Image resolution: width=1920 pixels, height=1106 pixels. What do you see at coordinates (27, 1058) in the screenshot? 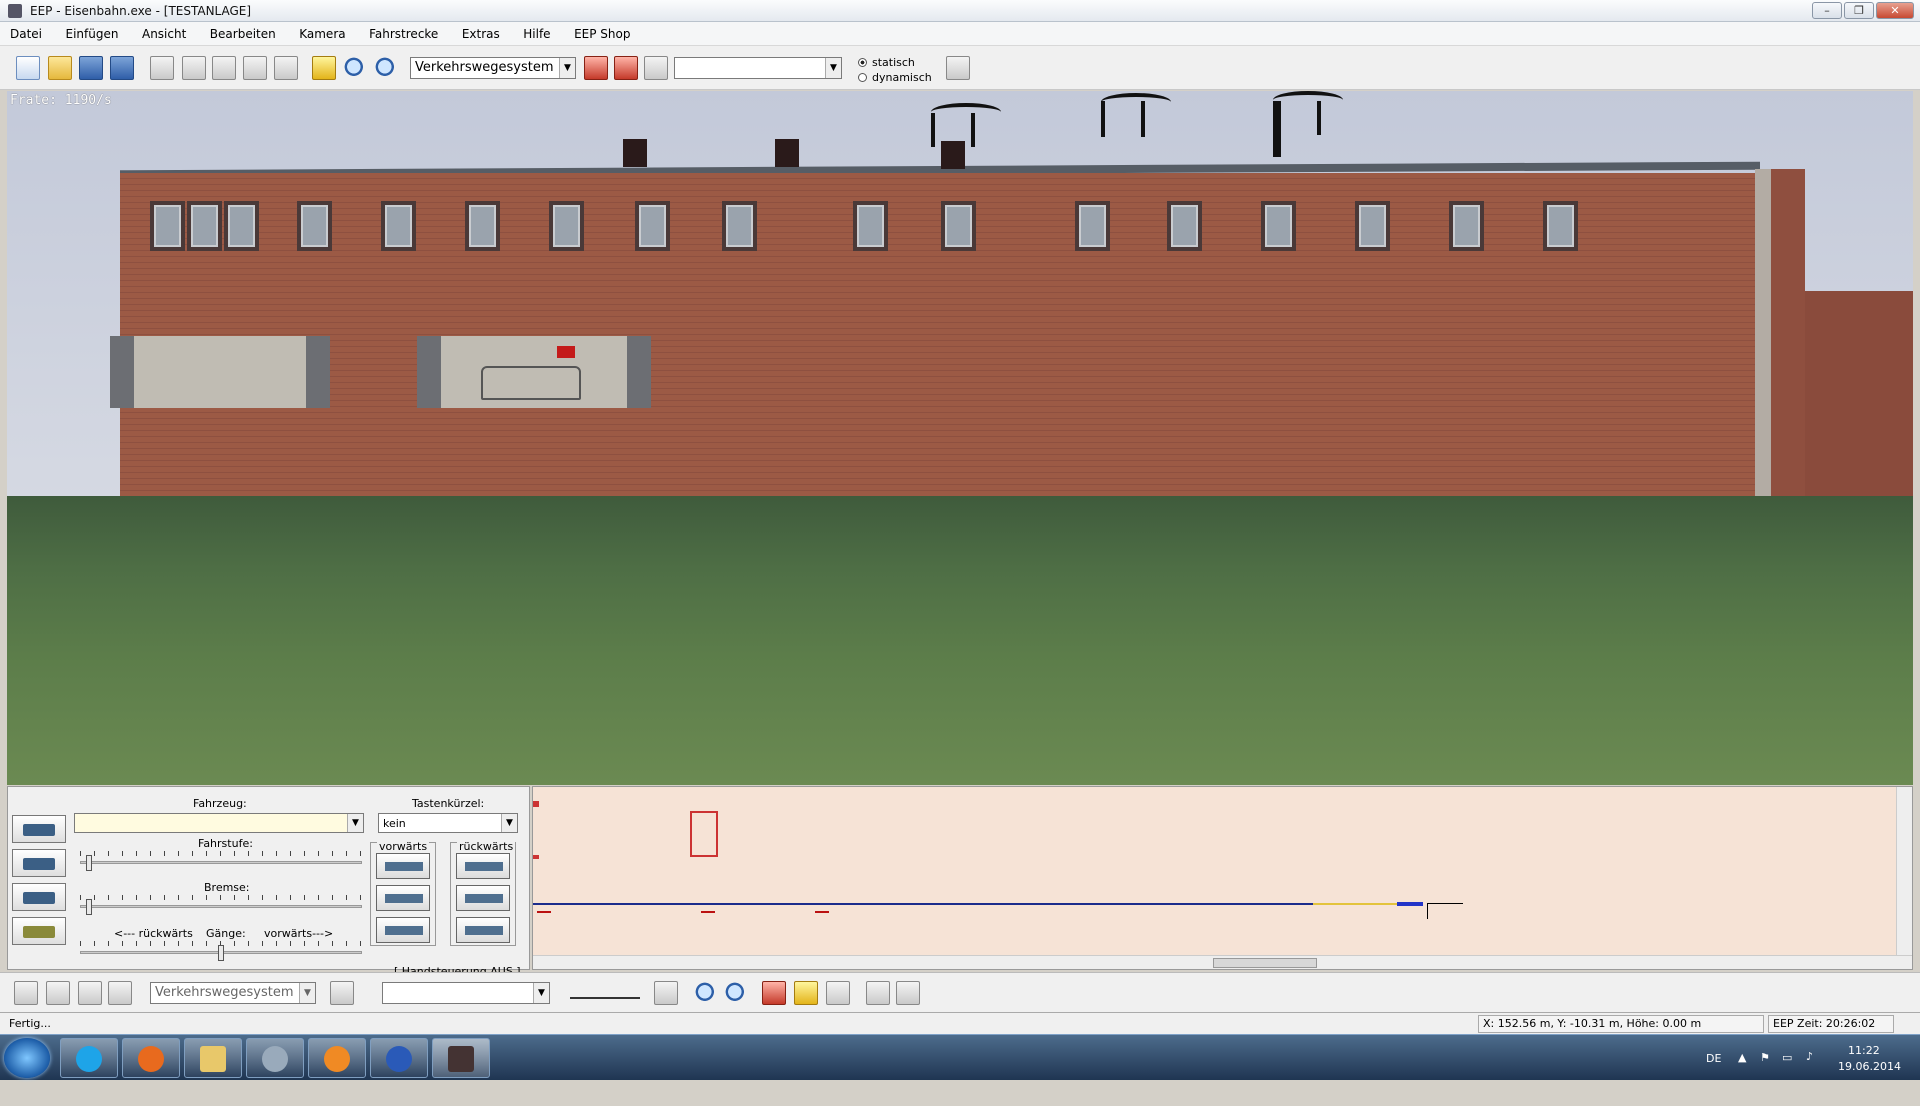
I see `windows-start-icon` at bounding box center [27, 1058].